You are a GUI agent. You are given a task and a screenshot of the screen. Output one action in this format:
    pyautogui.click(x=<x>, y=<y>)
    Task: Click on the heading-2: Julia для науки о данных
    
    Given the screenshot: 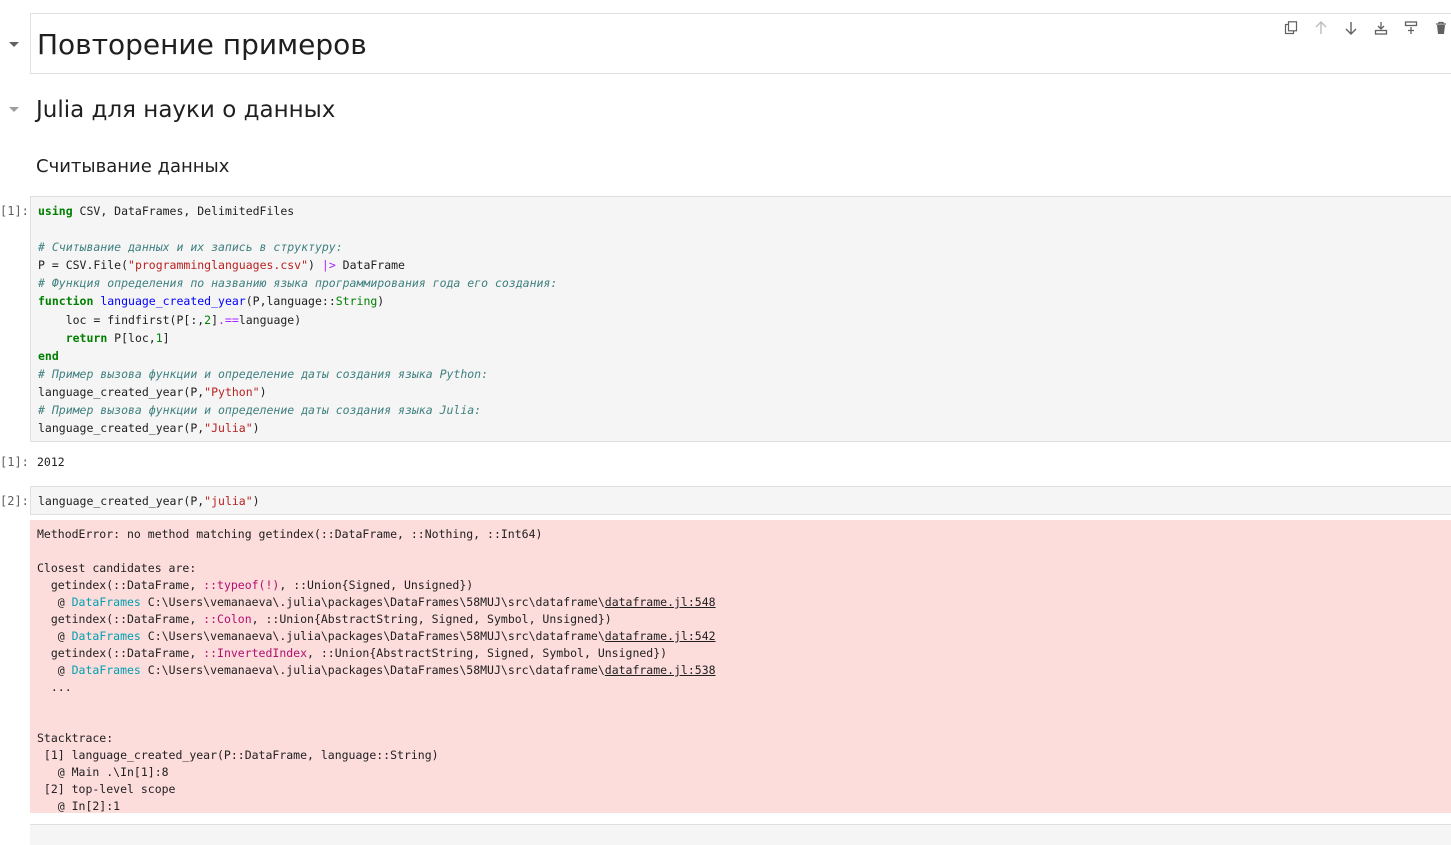 What is the action you would take?
    pyautogui.click(x=186, y=110)
    